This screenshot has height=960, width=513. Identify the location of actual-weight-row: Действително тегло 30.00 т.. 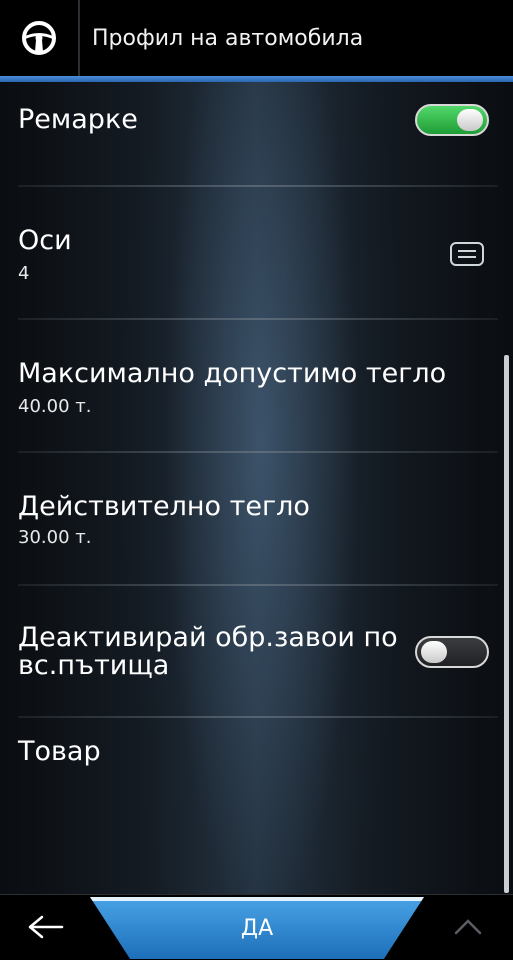
(256, 518).